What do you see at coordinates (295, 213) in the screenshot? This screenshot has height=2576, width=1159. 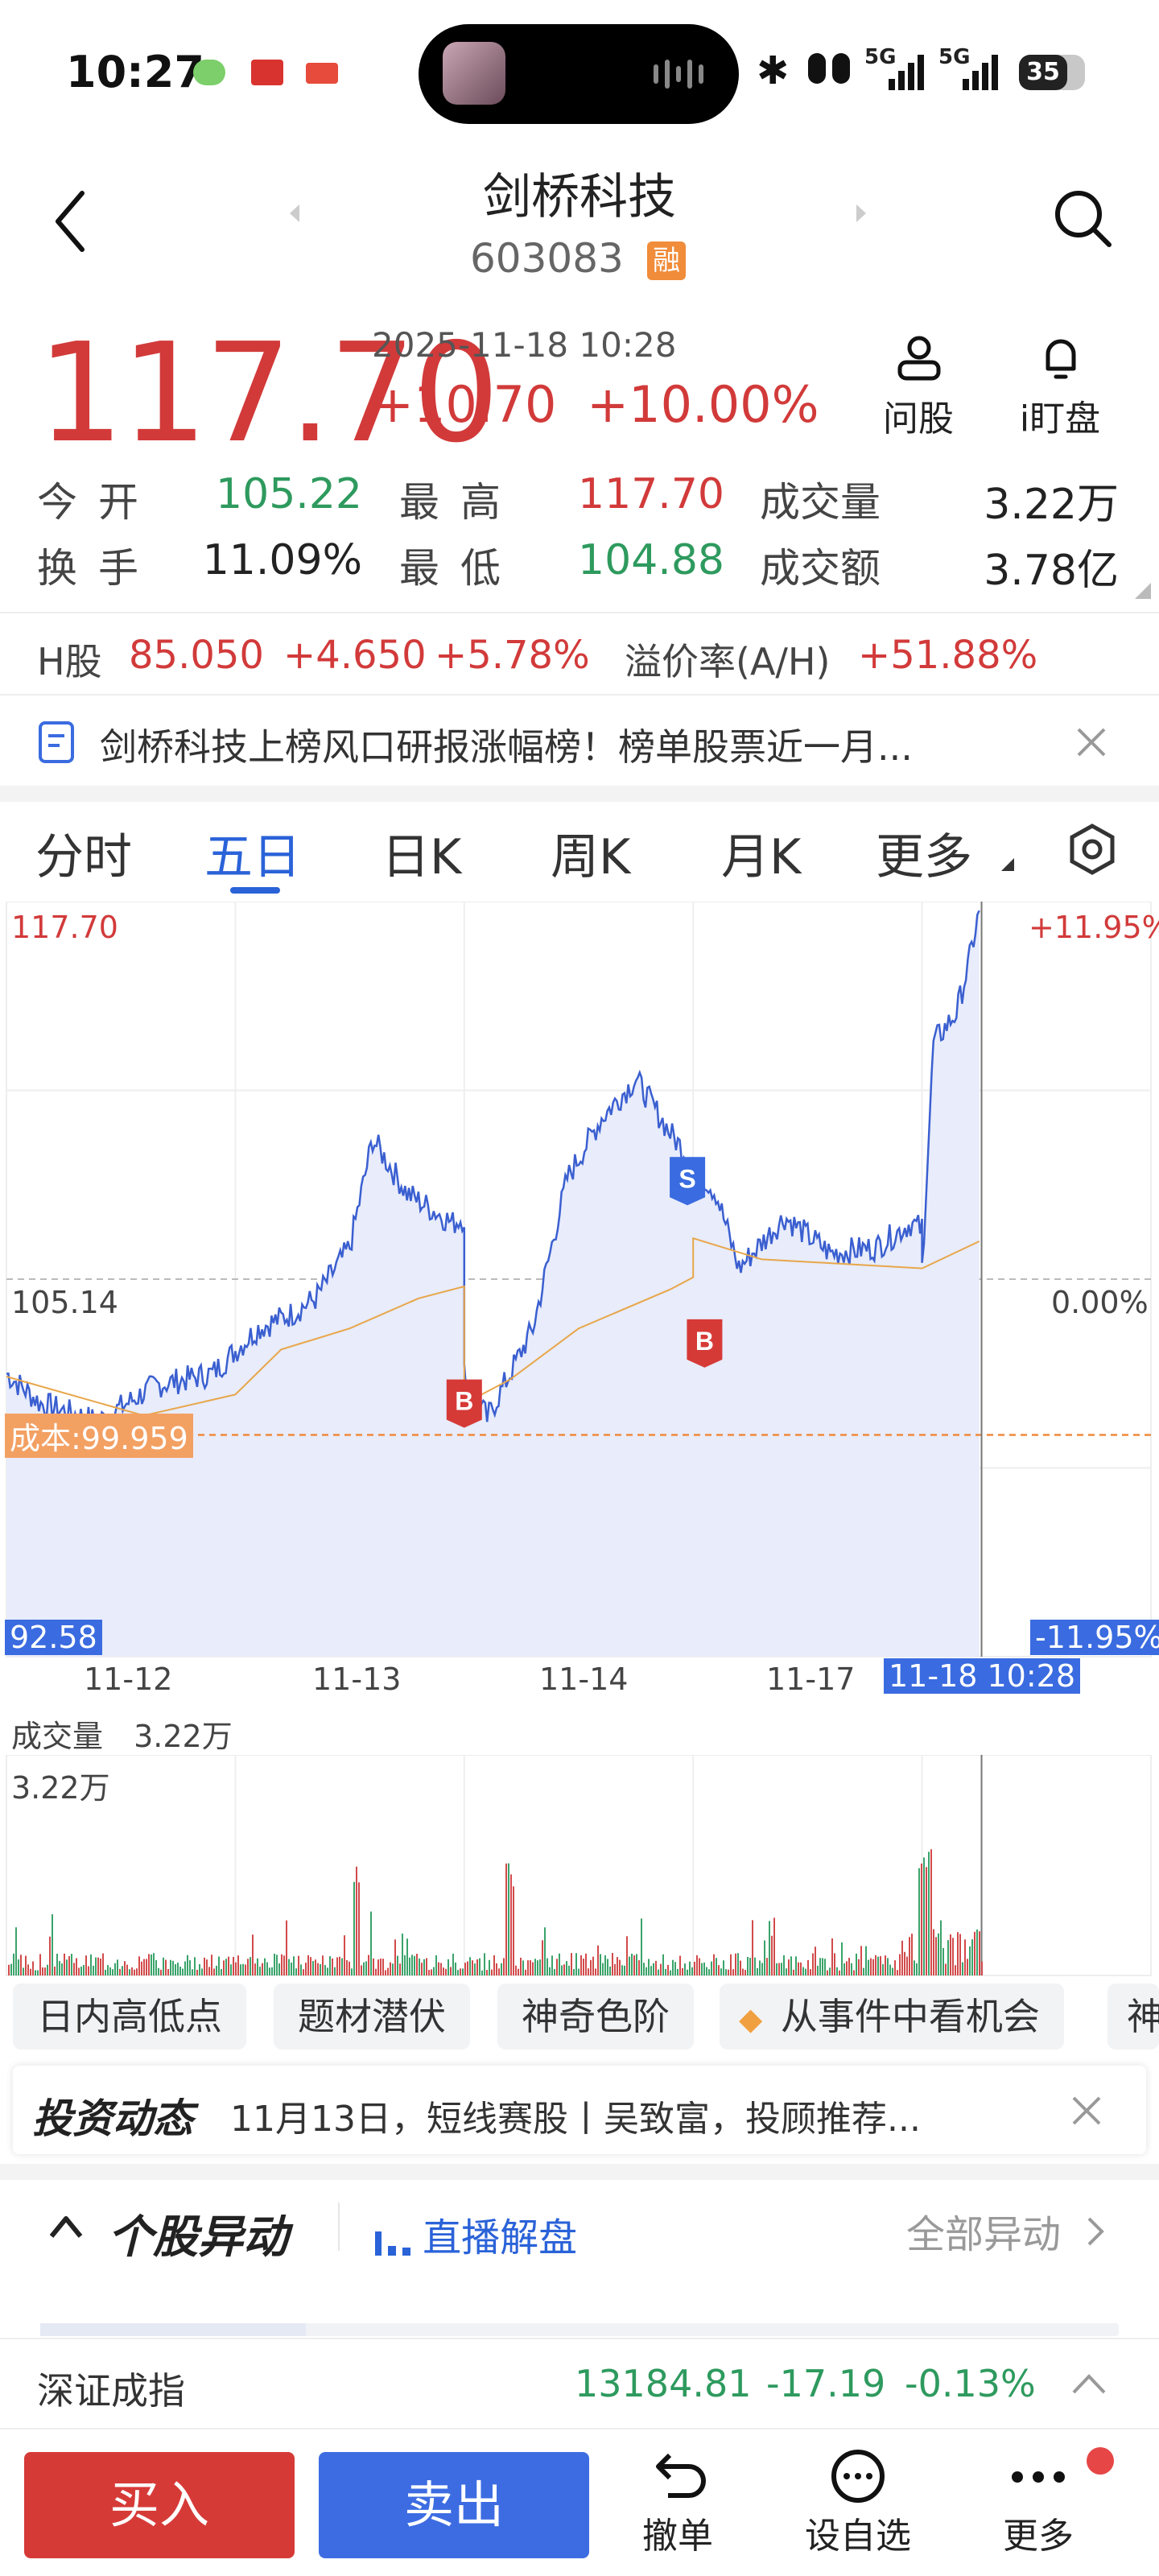 I see `prev-stock-icon` at bounding box center [295, 213].